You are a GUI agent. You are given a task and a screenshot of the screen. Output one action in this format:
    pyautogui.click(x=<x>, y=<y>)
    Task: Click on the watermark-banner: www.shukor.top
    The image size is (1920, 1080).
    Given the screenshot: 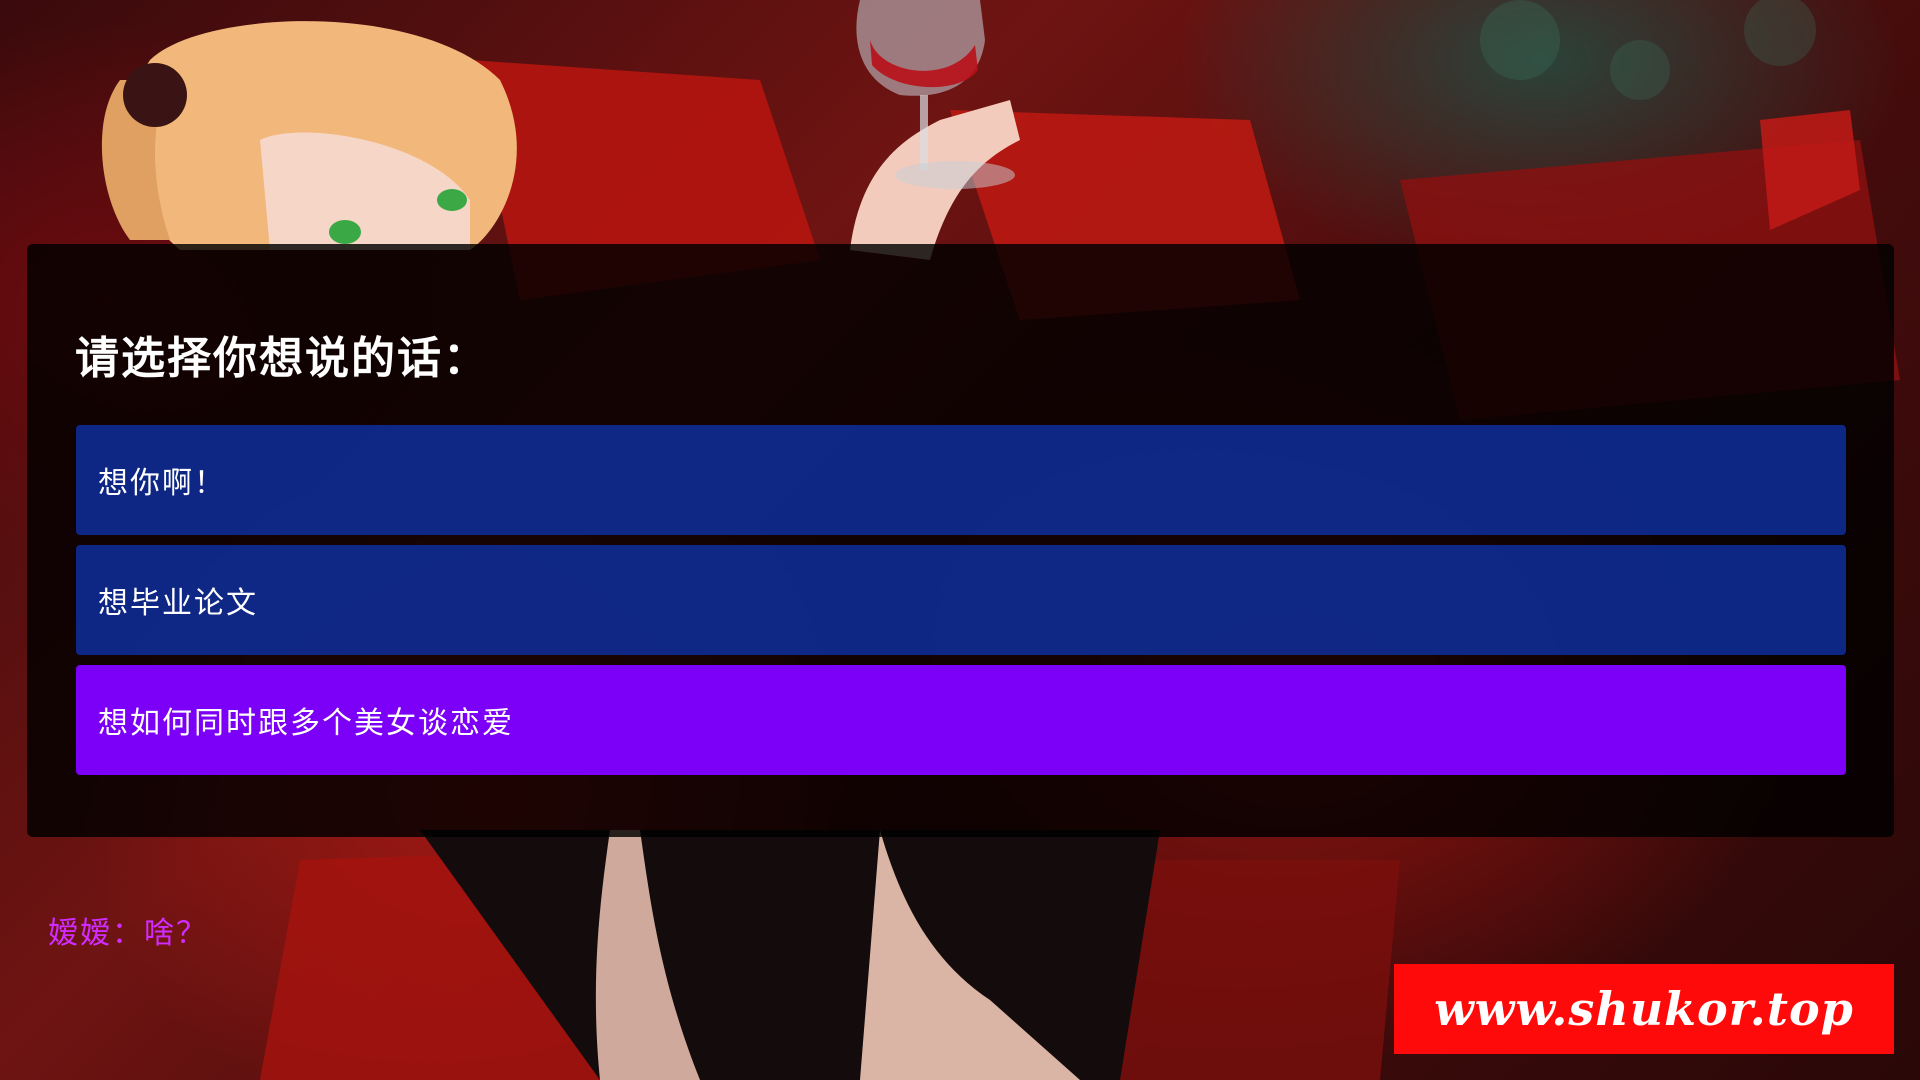 What is the action you would take?
    pyautogui.click(x=1644, y=1009)
    